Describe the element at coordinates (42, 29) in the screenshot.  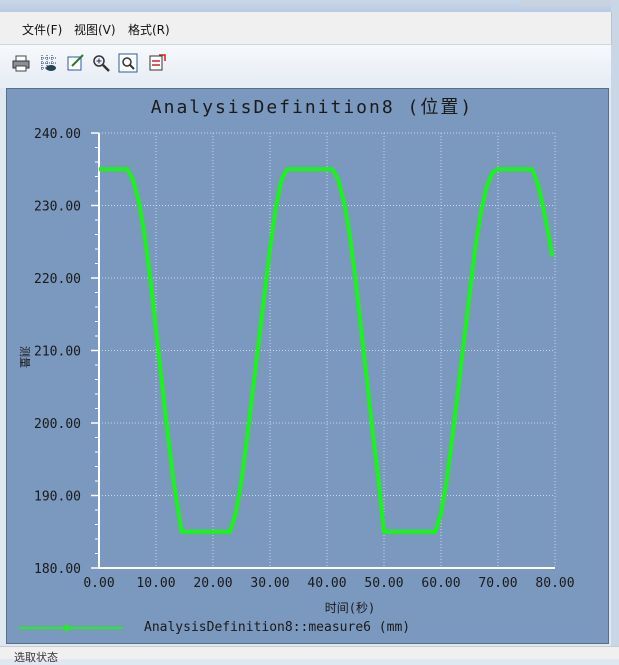
I see `menu-file: 文件(F)` at that location.